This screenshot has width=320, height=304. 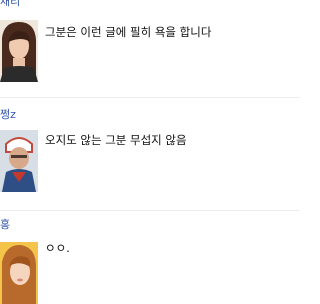 I want to click on comment-author: 채리, so click(x=10, y=4).